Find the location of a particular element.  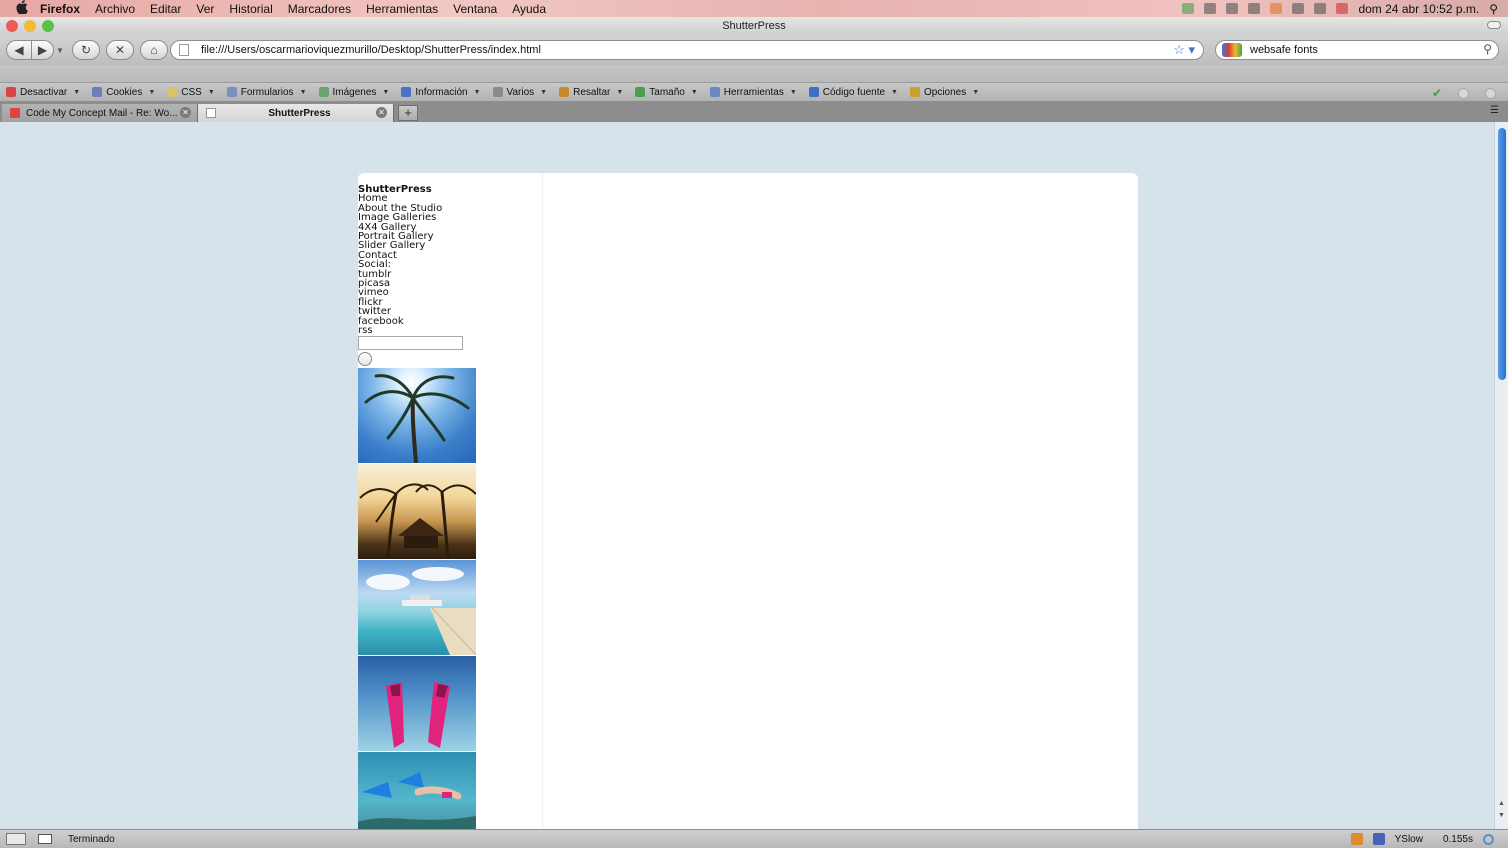

command-icon is located at coordinates (1210, 8).